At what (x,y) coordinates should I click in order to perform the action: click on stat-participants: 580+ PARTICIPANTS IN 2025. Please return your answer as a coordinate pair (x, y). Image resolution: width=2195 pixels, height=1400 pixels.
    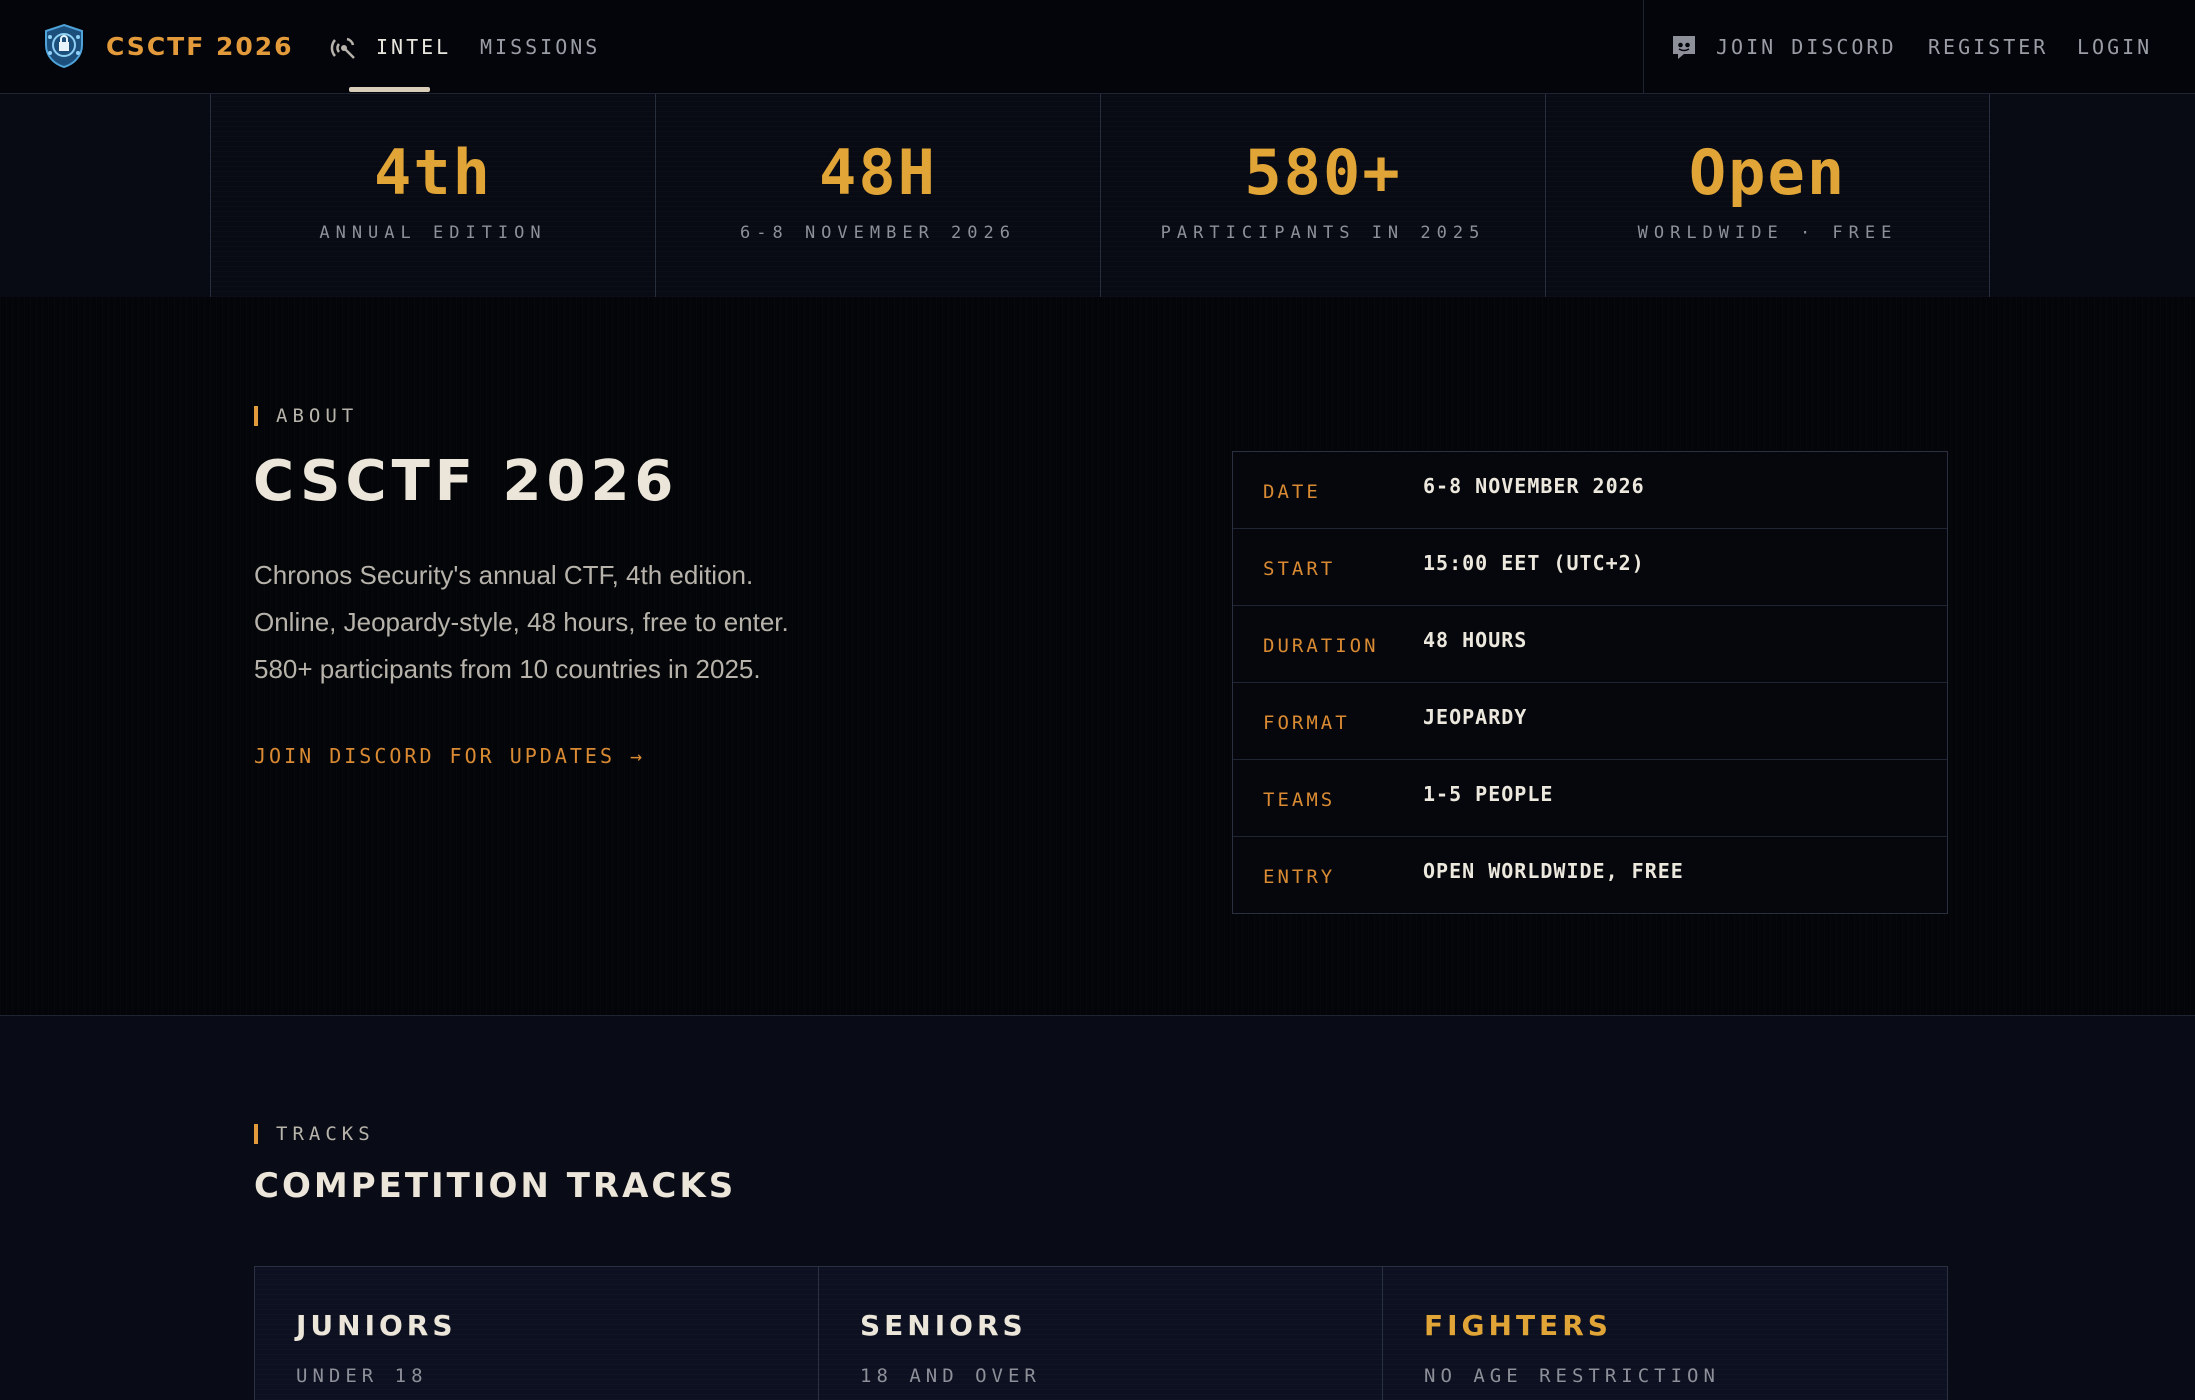
    Looking at the image, I should click on (1322, 195).